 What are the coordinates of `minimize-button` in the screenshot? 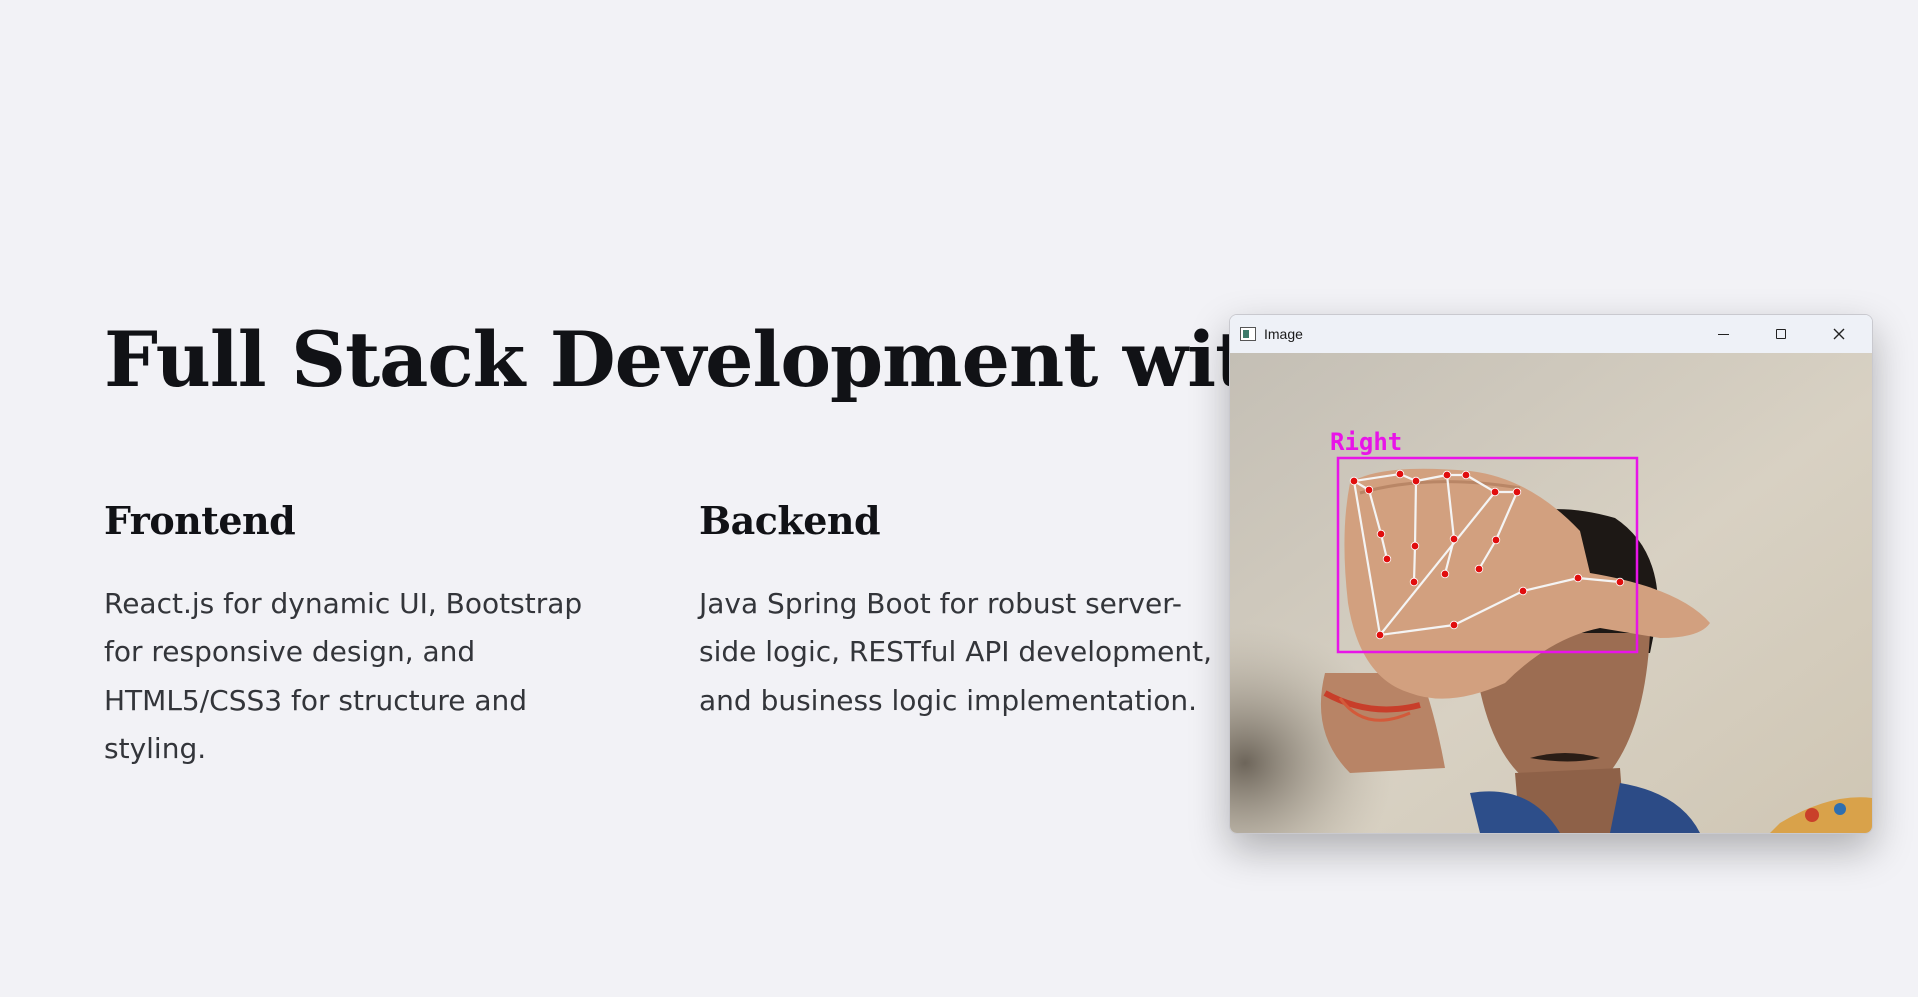 It's located at (1723, 334).